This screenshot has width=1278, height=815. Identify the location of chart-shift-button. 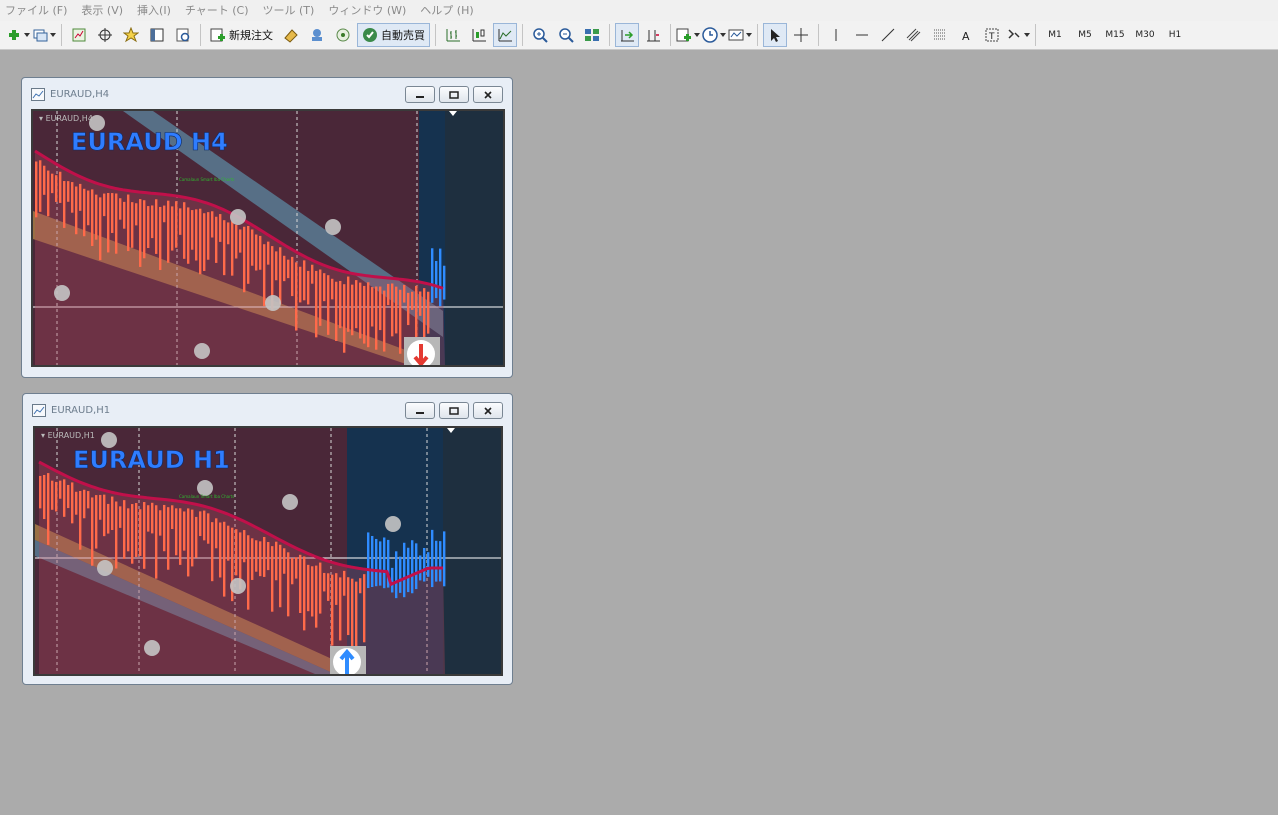
(653, 35).